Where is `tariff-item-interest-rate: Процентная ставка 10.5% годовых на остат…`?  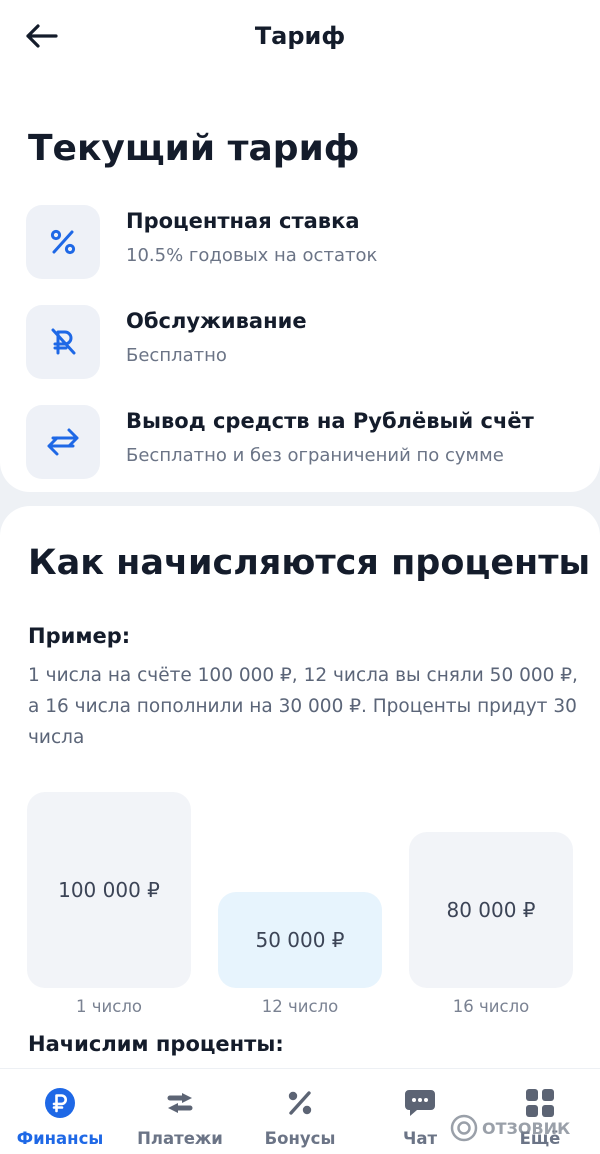
tariff-item-interest-rate: Процентная ставка 10.5% годовых на остат… is located at coordinates (306, 243).